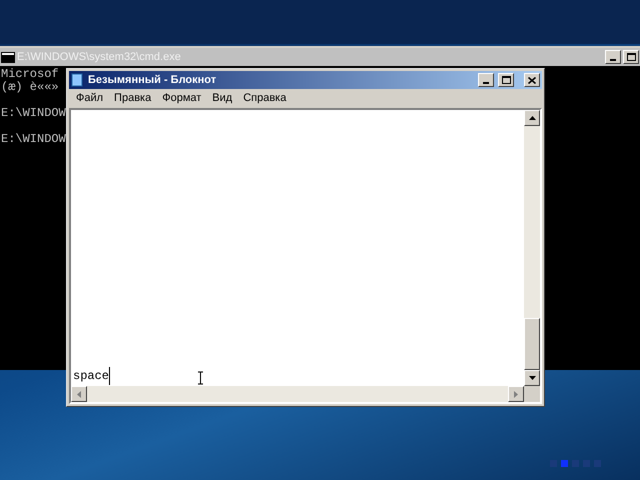 Image resolution: width=640 pixels, height=480 pixels. I want to click on menu-item: Справка, so click(265, 98).